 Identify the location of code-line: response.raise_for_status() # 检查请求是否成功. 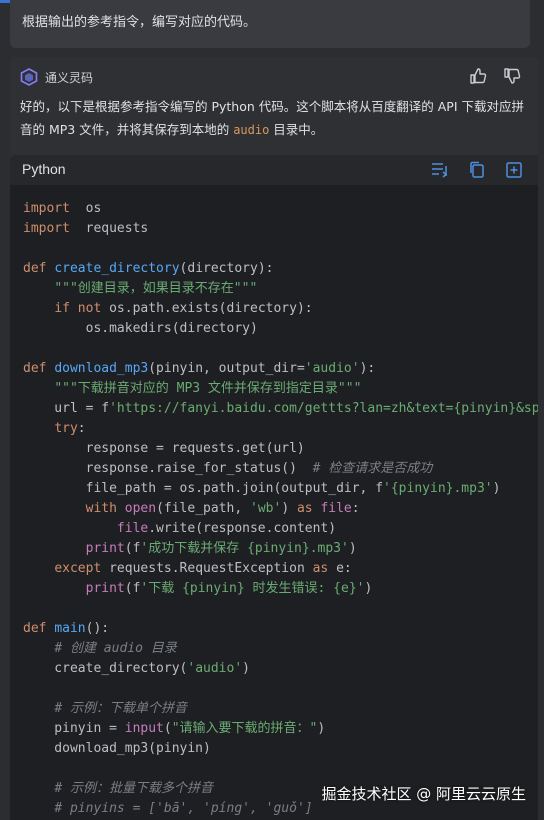
(280, 469).